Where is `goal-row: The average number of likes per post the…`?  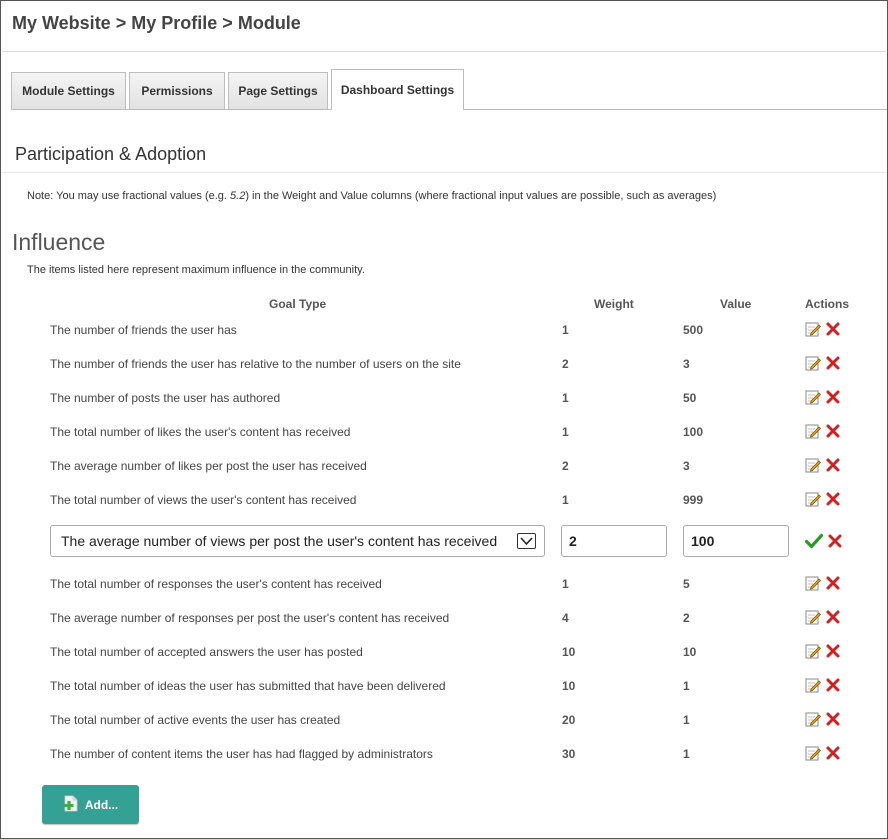
goal-row: The average number of likes per post the… is located at coordinates (444, 467).